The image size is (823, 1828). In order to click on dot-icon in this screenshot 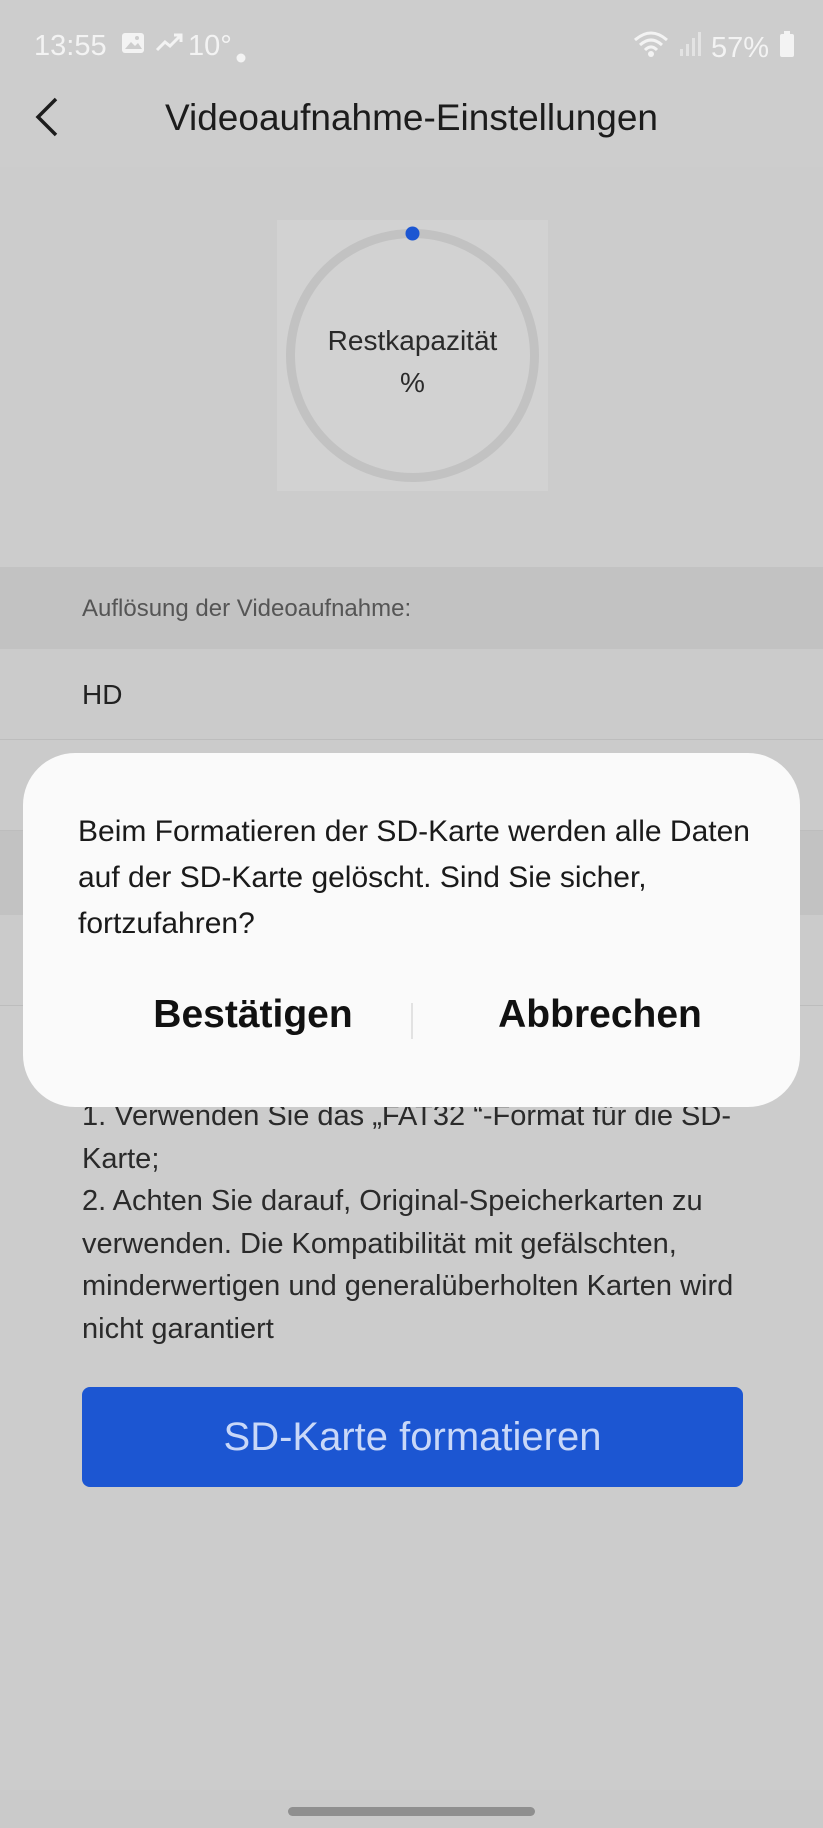, I will do `click(241, 54)`.